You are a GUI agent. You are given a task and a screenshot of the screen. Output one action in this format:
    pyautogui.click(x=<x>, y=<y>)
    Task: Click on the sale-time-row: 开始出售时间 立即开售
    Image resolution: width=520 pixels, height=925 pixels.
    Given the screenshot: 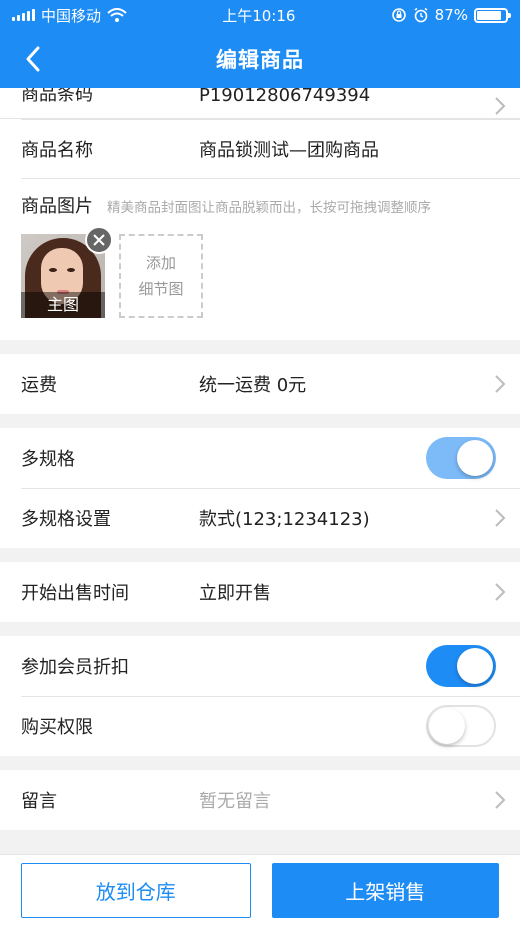 What is the action you would take?
    pyautogui.click(x=260, y=592)
    